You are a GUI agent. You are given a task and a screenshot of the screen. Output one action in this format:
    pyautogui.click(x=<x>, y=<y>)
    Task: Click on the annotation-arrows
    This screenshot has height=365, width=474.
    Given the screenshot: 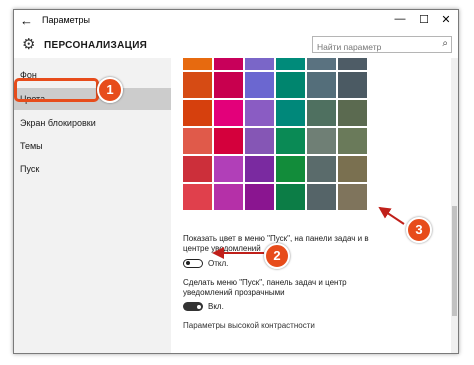 What is the action you would take?
    pyautogui.click(x=308, y=232)
    